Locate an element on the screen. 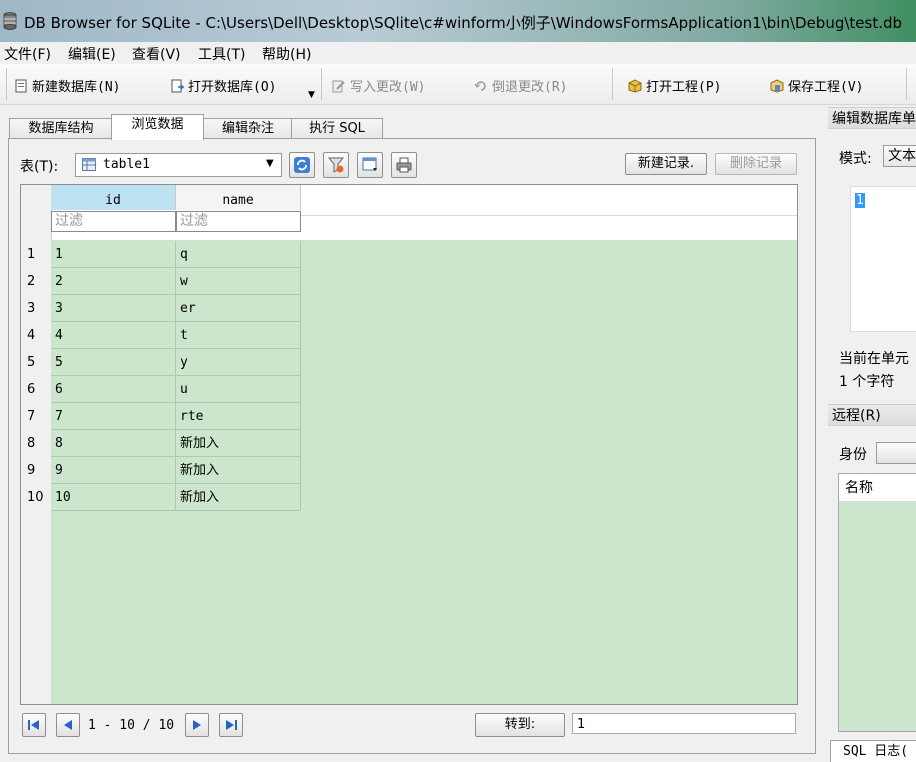 This screenshot has height=762, width=916. open-dropdown-arrow-icon: ▼ is located at coordinates (311, 95).